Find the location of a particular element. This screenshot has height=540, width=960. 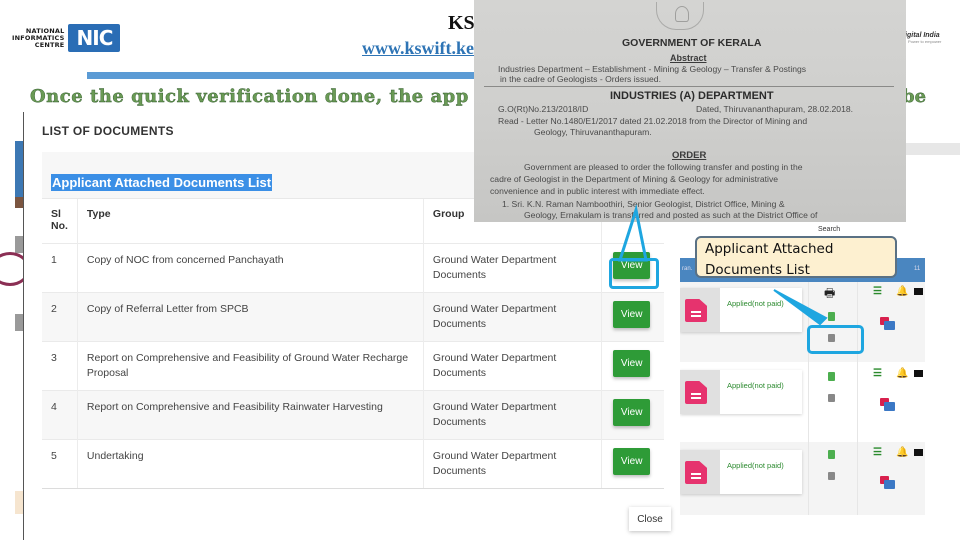

cell-sl-no: 4 is located at coordinates (60, 414).